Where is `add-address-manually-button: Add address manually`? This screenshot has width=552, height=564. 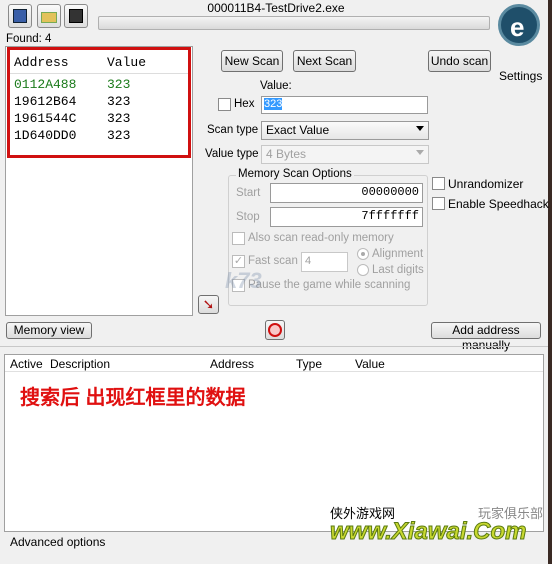
add-address-manually-button: Add address manually is located at coordinates (486, 337).